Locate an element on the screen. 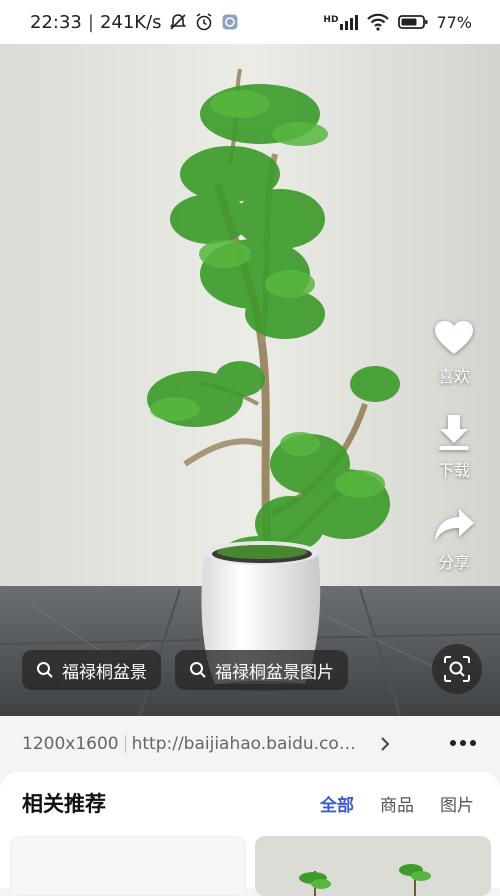 Image resolution: width=500 pixels, height=896 pixels. like-label: 喜欢 is located at coordinates (453, 376).